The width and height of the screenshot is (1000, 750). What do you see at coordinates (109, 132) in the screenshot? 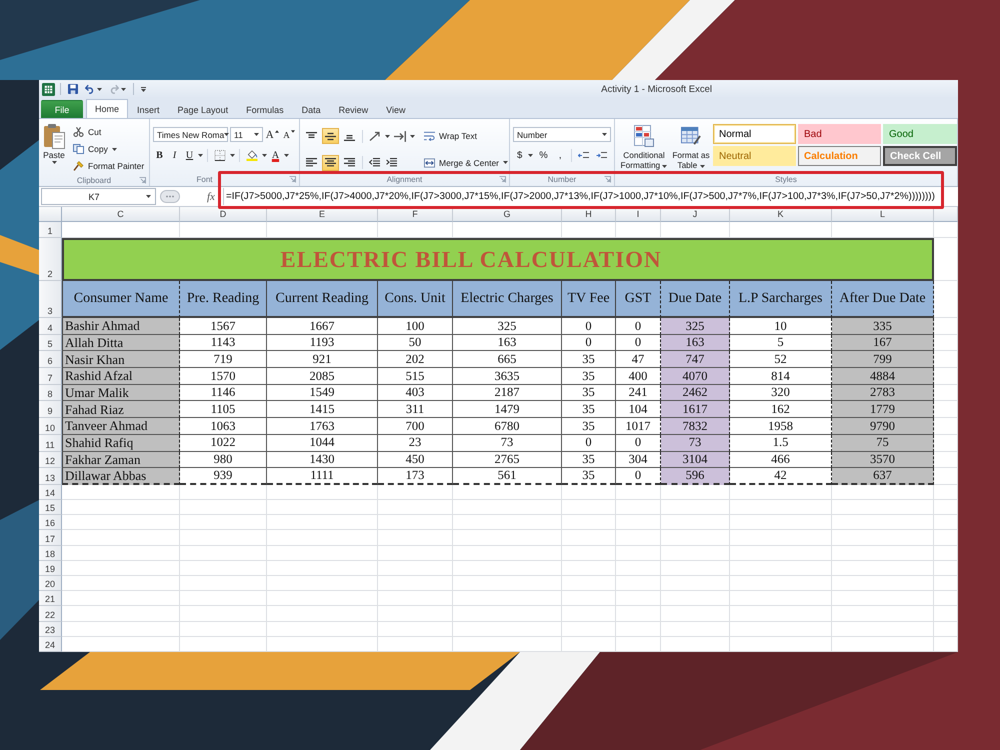
I see `cut-button: Cut` at bounding box center [109, 132].